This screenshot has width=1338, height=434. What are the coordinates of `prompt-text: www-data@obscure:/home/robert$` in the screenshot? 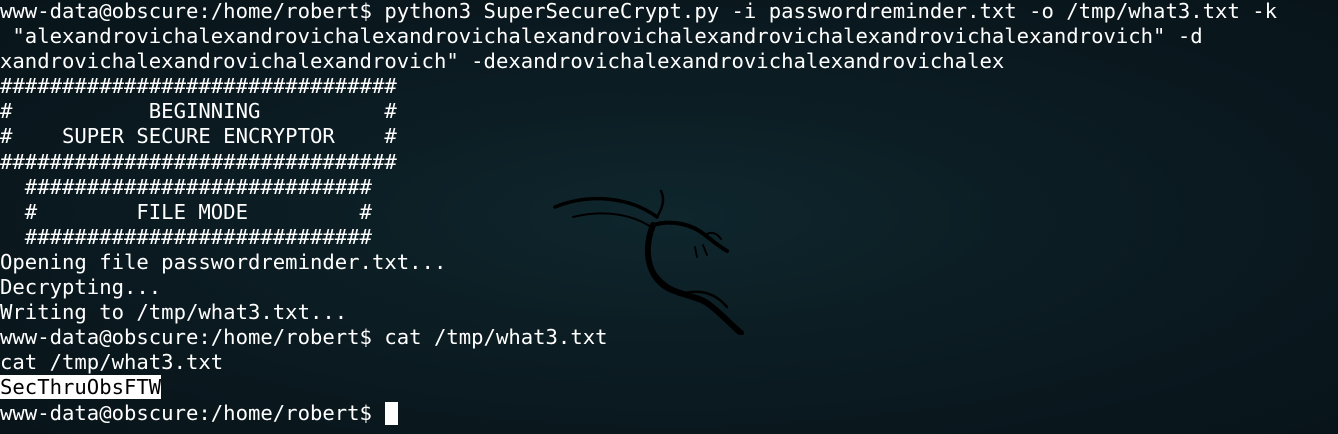 It's located at (192, 412).